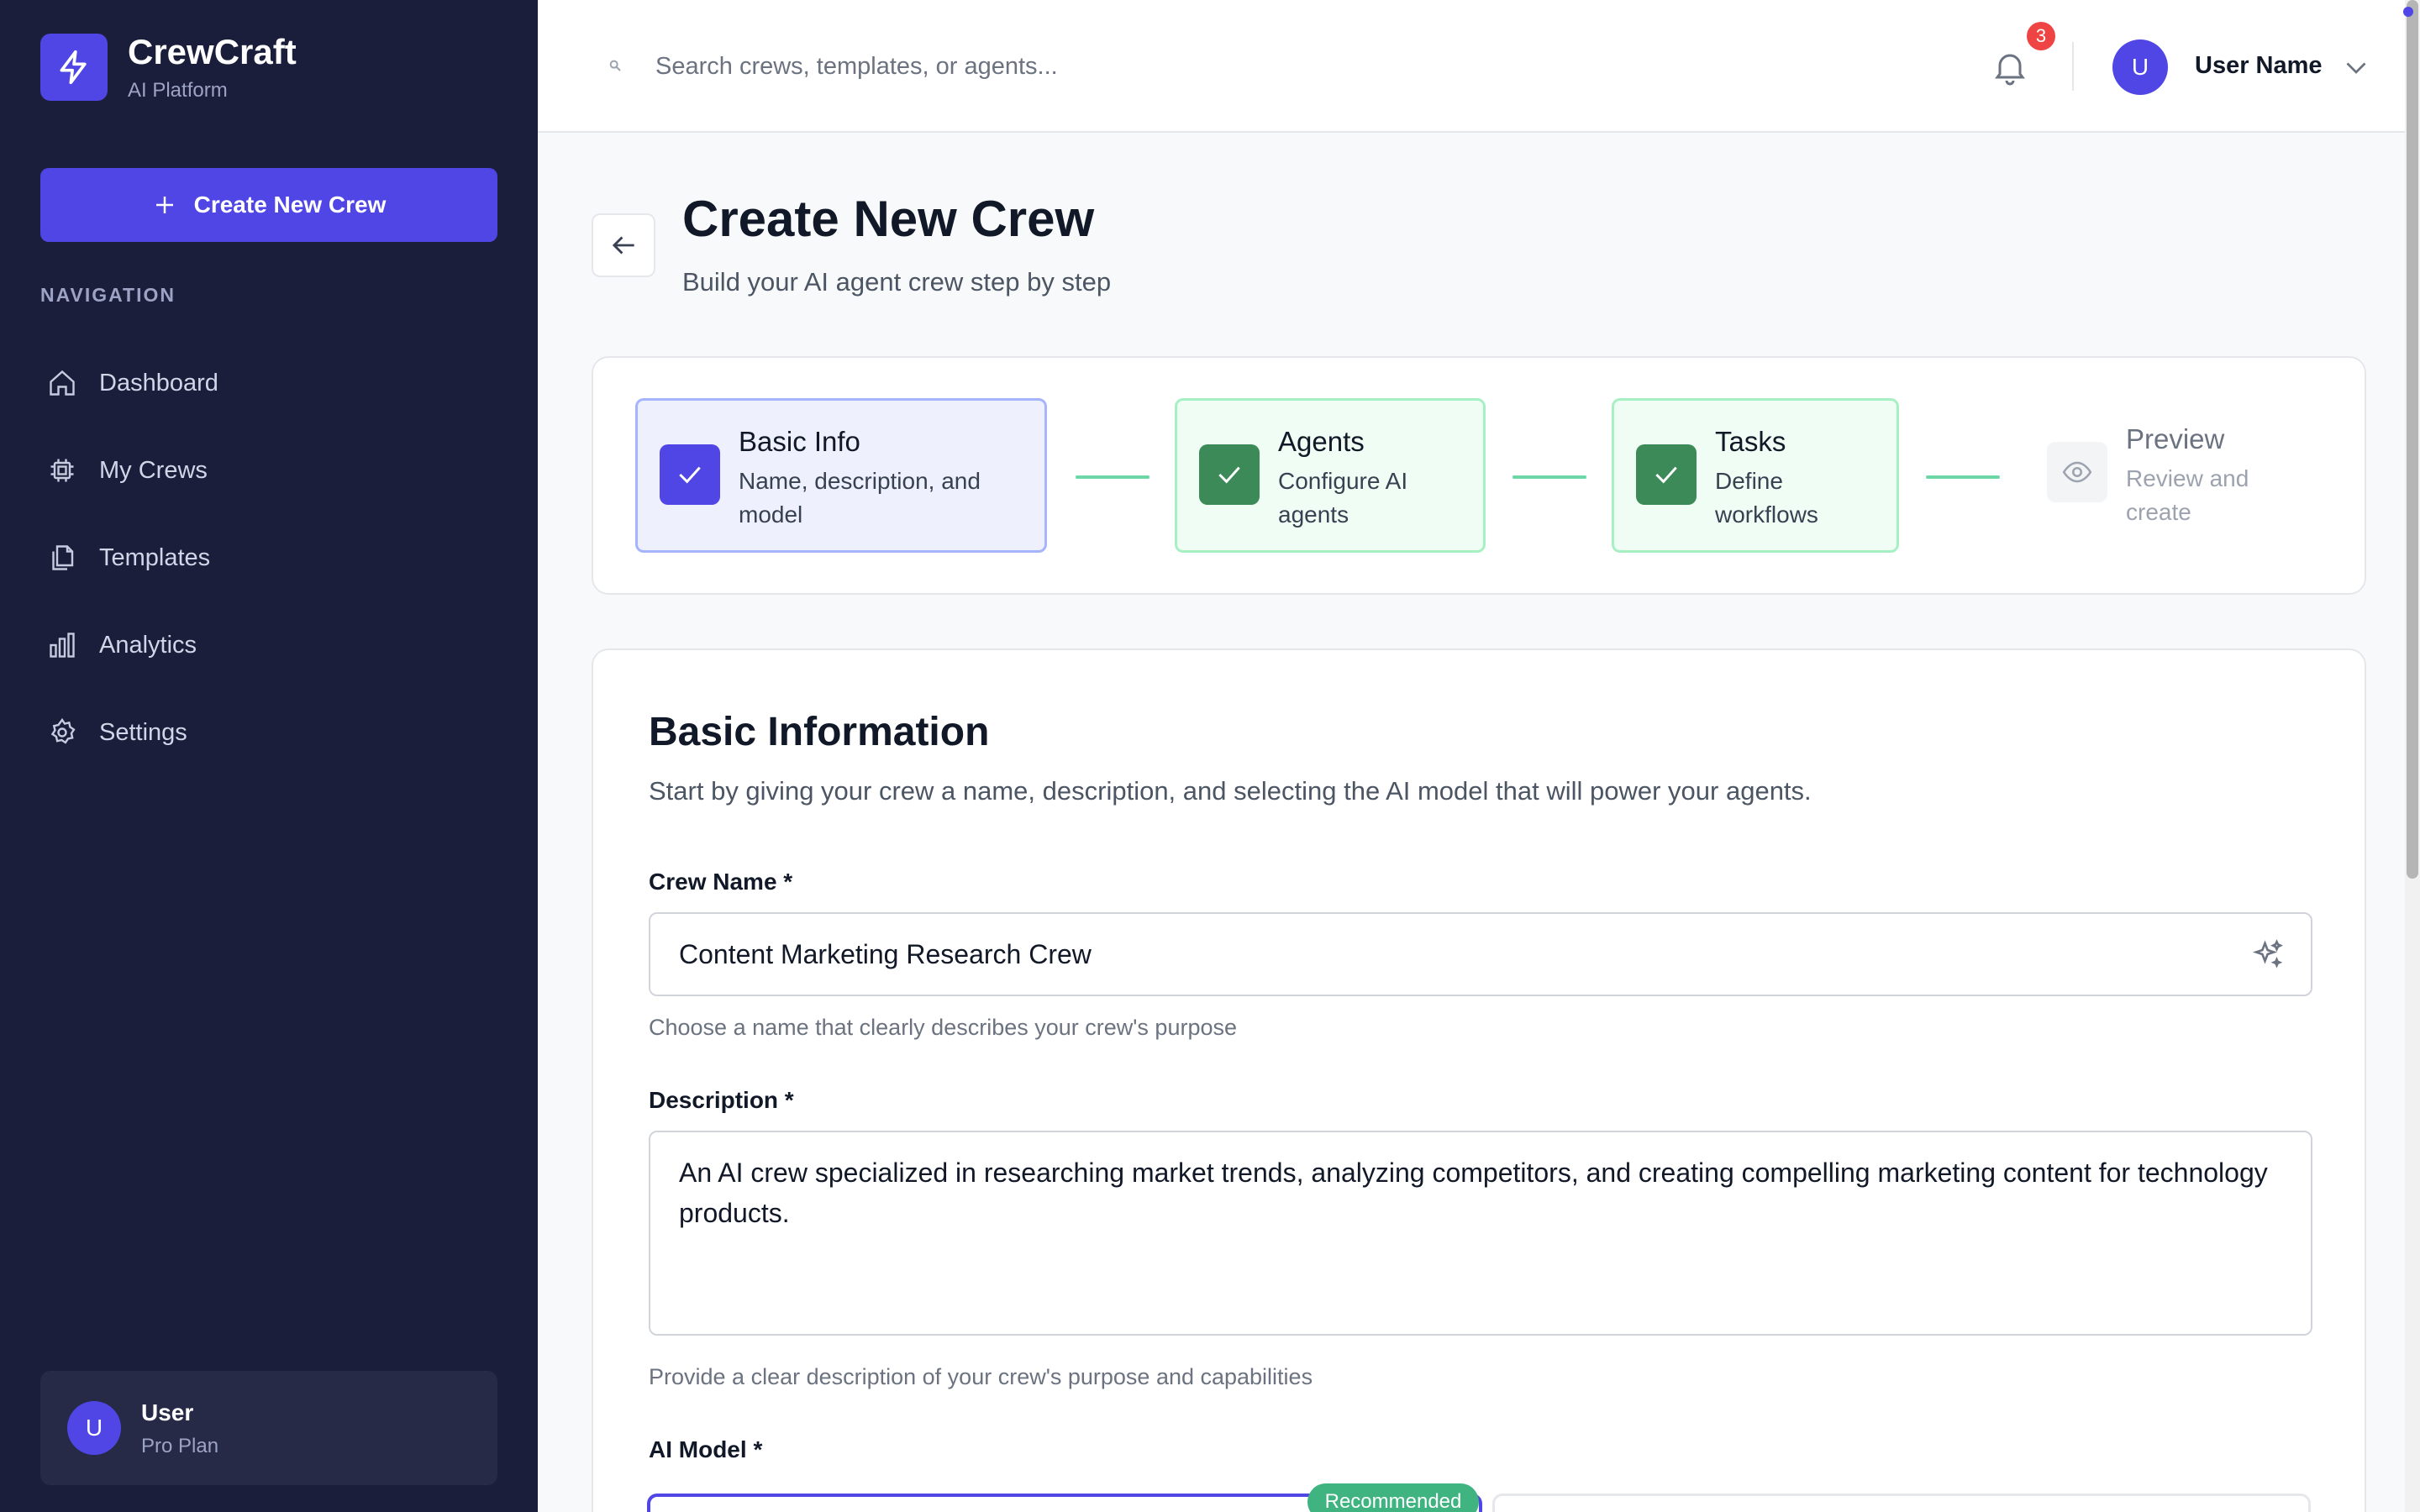  I want to click on back-button, so click(623, 245).